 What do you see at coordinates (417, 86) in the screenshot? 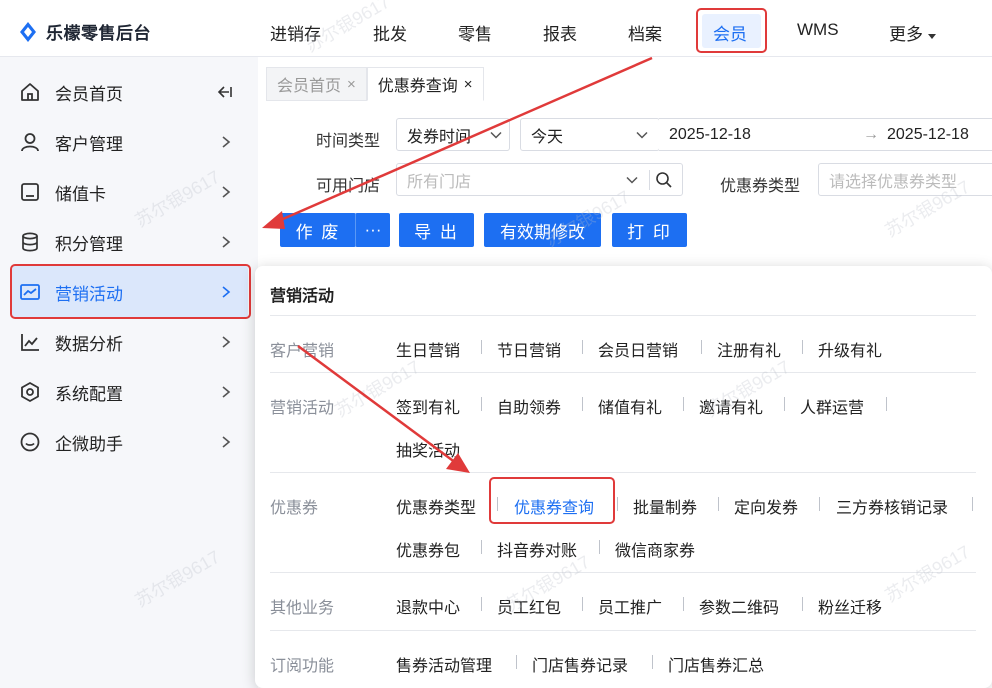
I see `tab-label: 优惠券查询` at bounding box center [417, 86].